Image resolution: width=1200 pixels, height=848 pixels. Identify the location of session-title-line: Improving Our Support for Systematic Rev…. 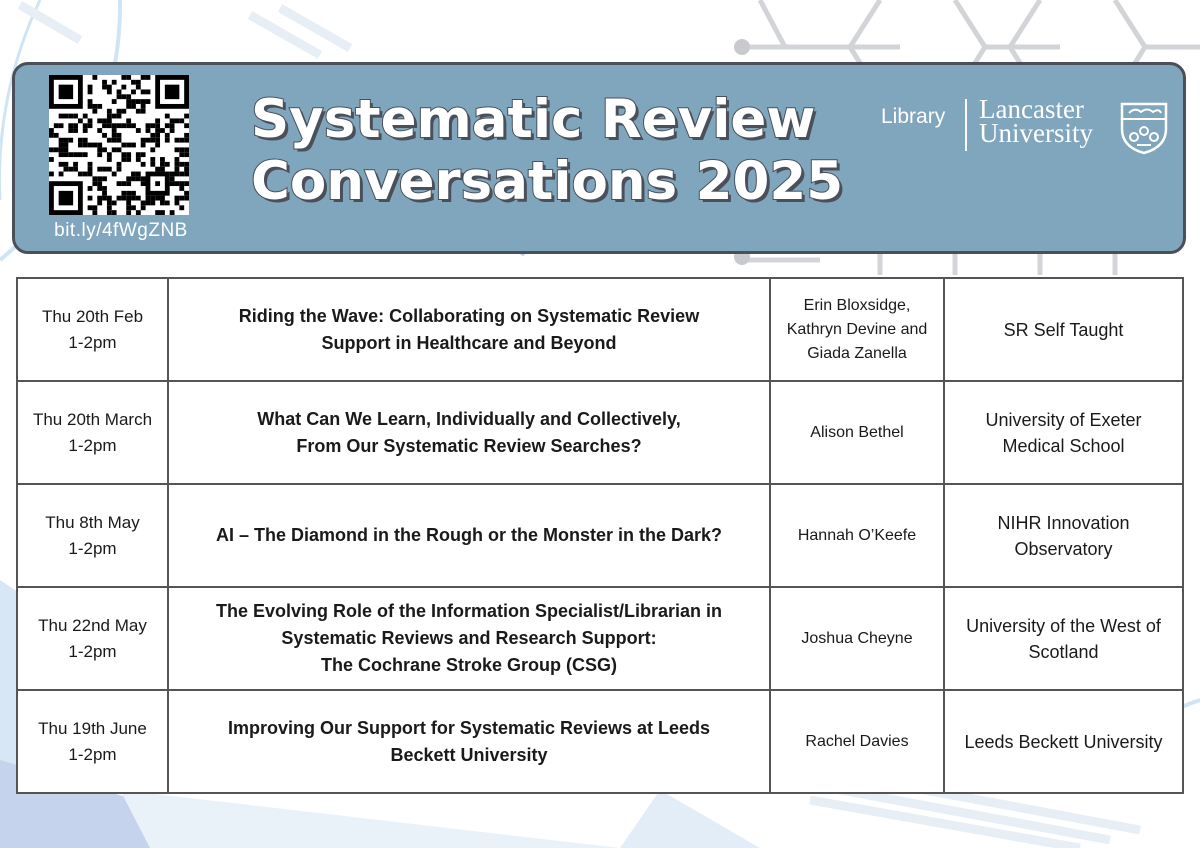
(469, 727).